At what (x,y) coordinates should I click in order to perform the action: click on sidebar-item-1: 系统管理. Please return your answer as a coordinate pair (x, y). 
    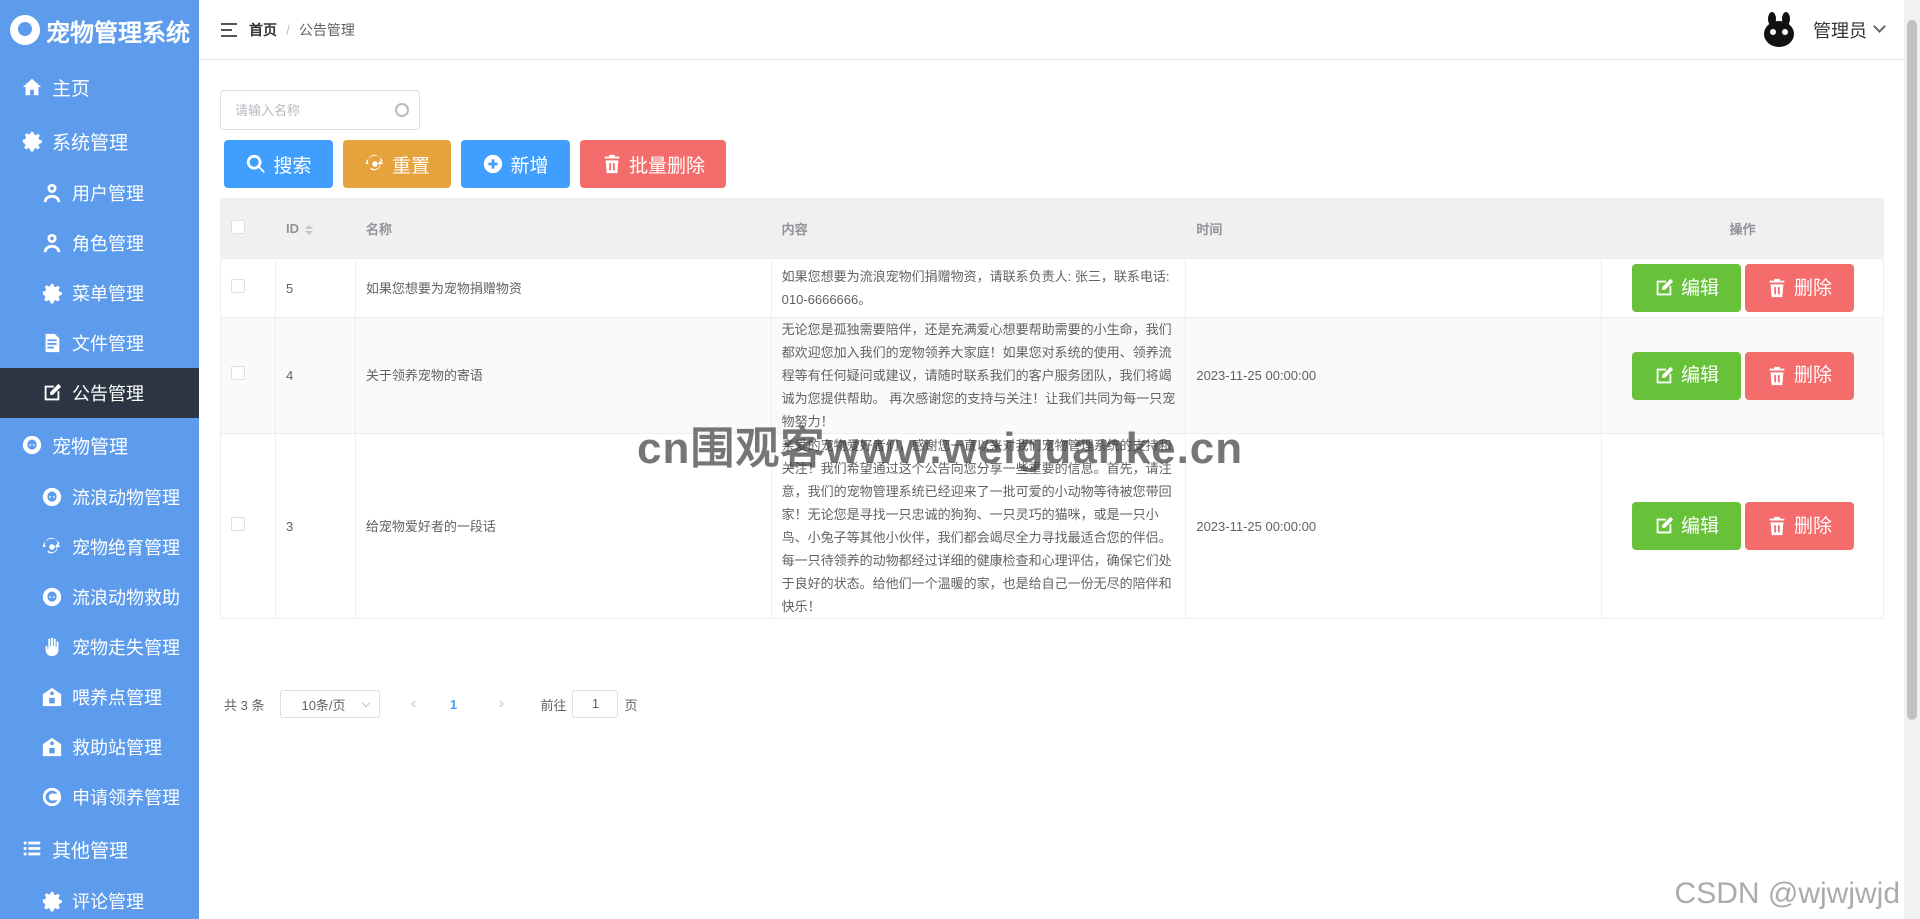
    Looking at the image, I should click on (99, 141).